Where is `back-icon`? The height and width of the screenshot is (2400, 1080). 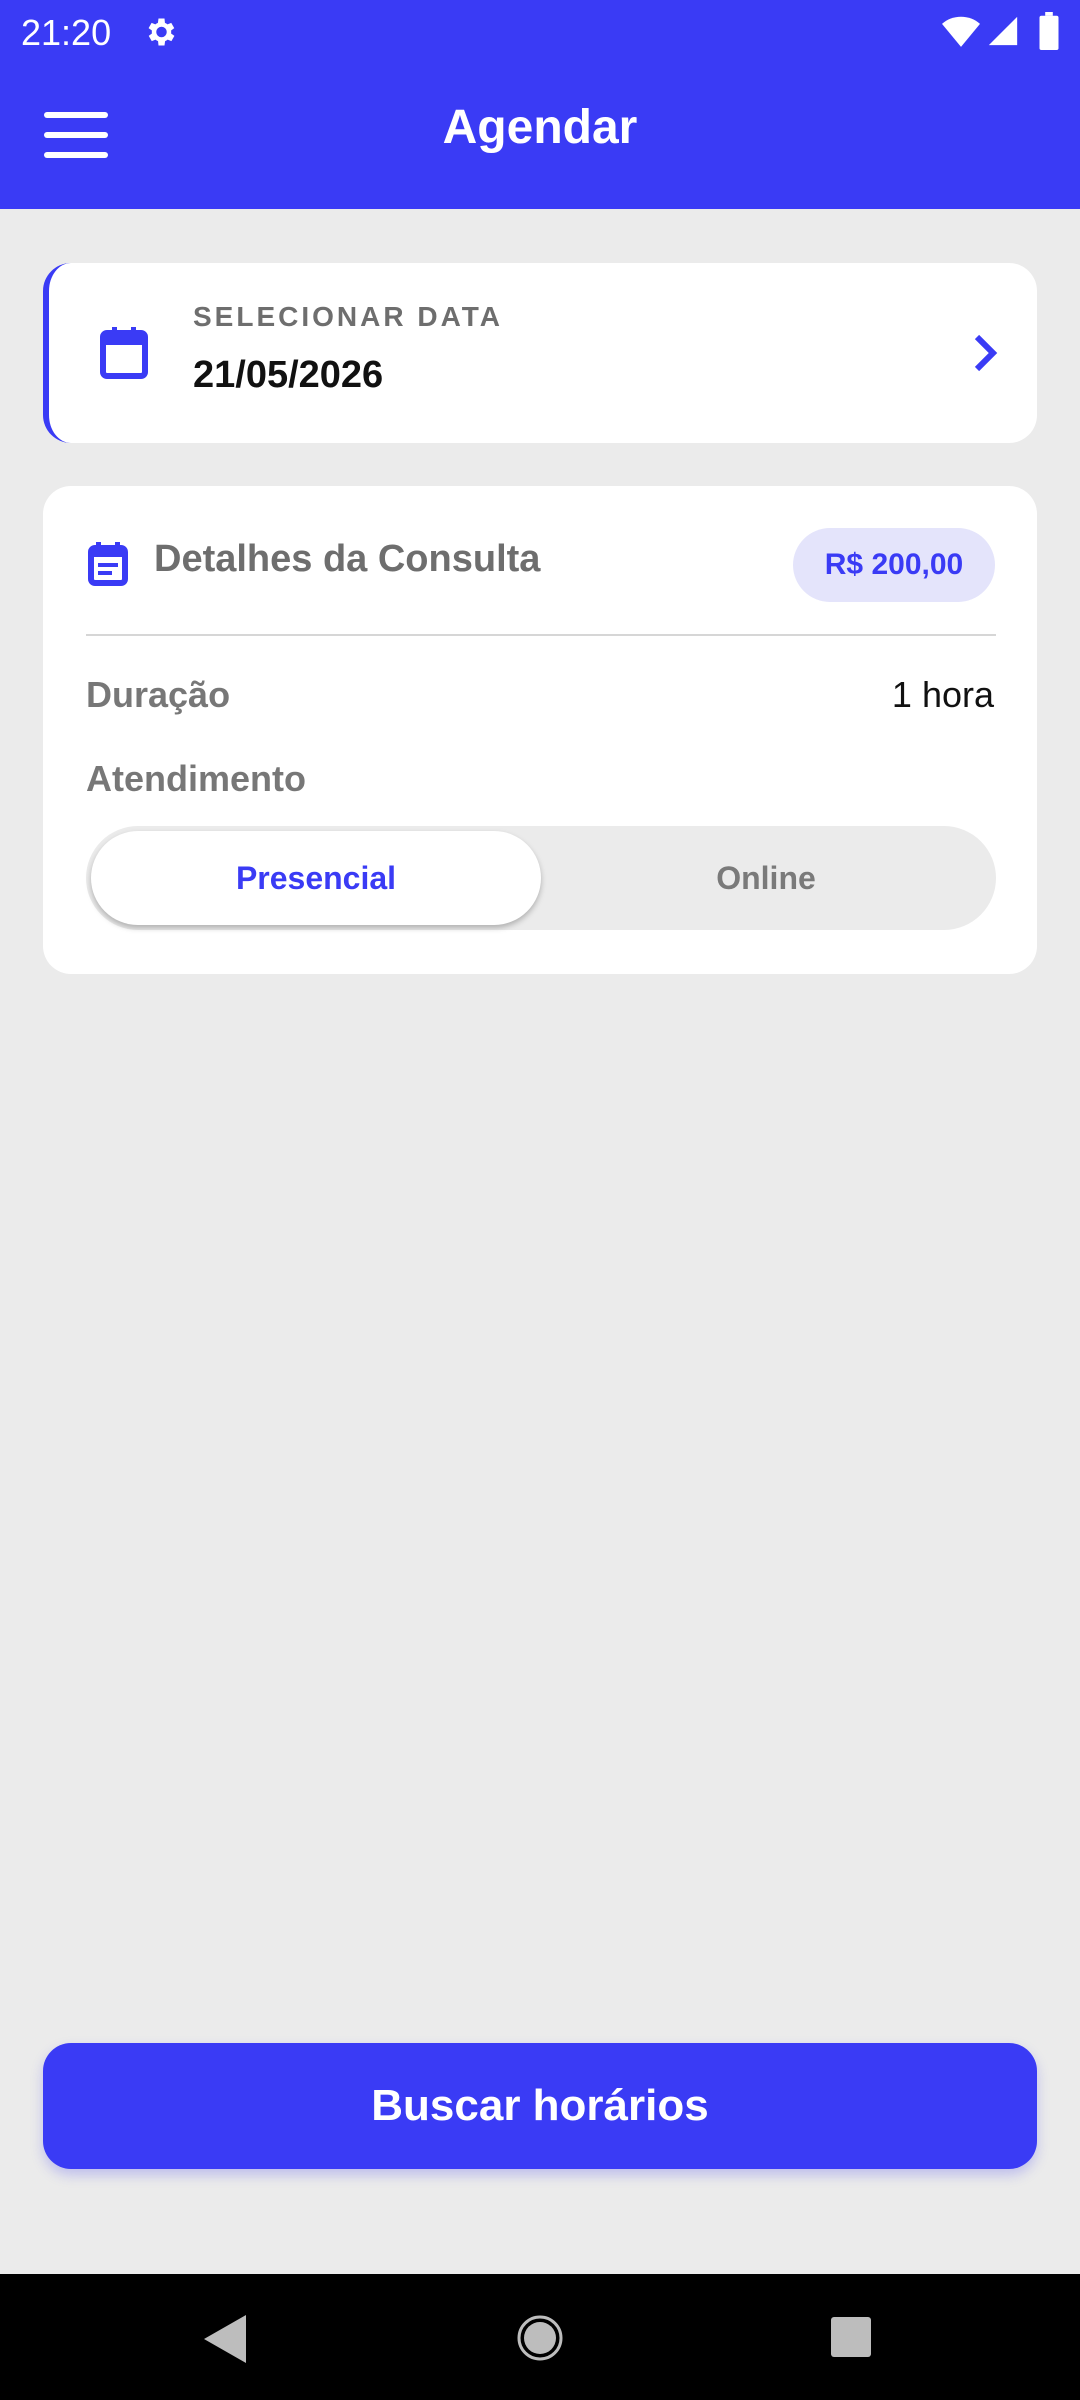 back-icon is located at coordinates (225, 2339).